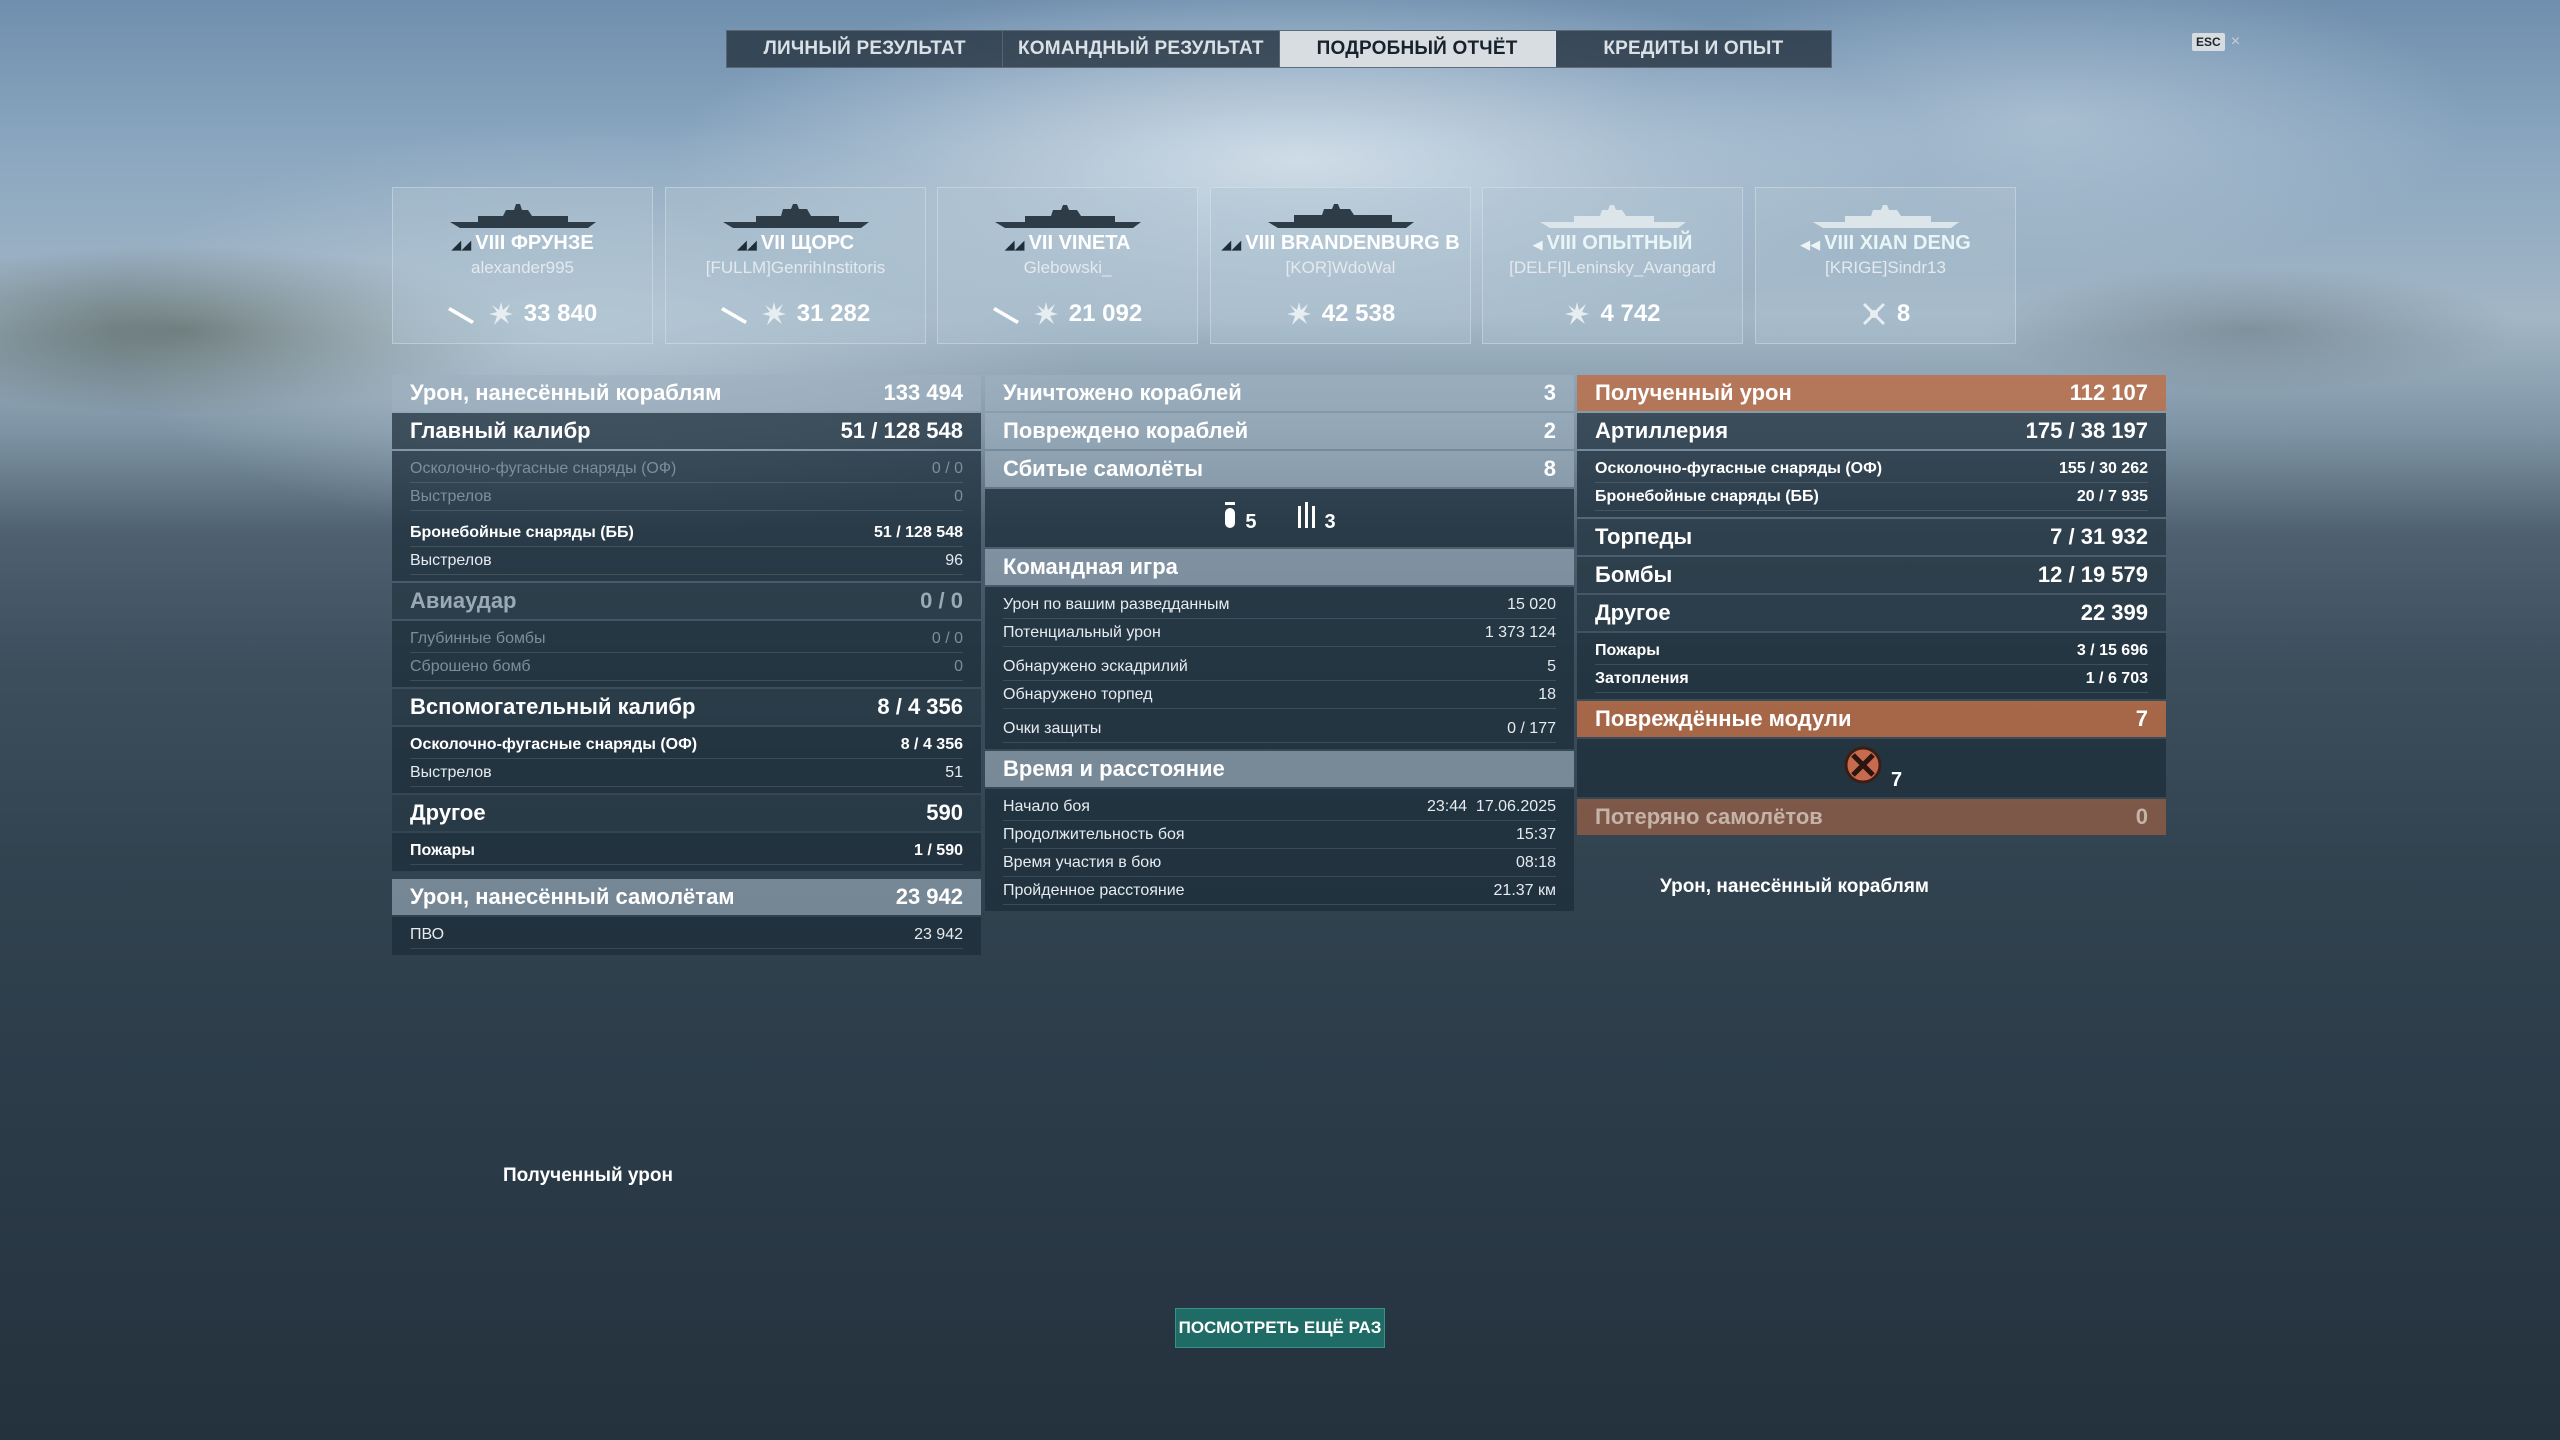 Image resolution: width=2560 pixels, height=1440 pixels. I want to click on ship-name: ◀◀ VIII XIAN DENG, so click(1885, 243).